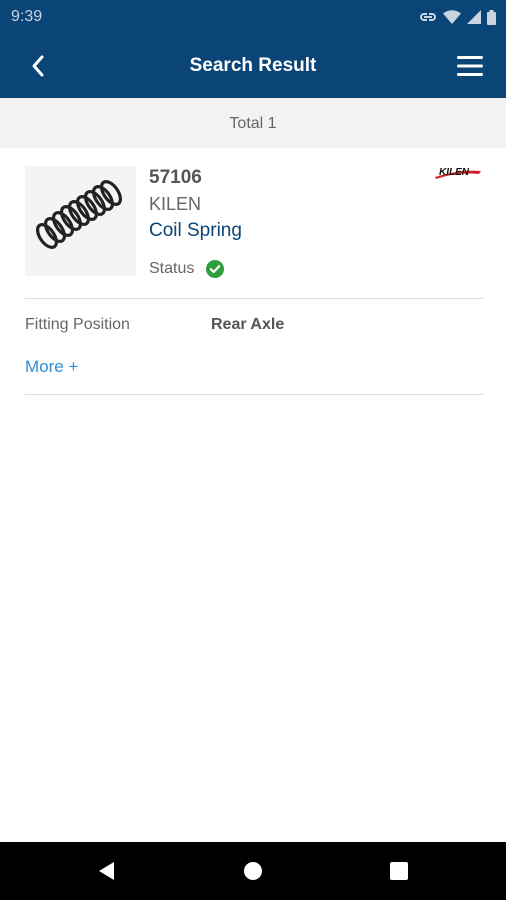  What do you see at coordinates (452, 17) in the screenshot?
I see `wifi-icon` at bounding box center [452, 17].